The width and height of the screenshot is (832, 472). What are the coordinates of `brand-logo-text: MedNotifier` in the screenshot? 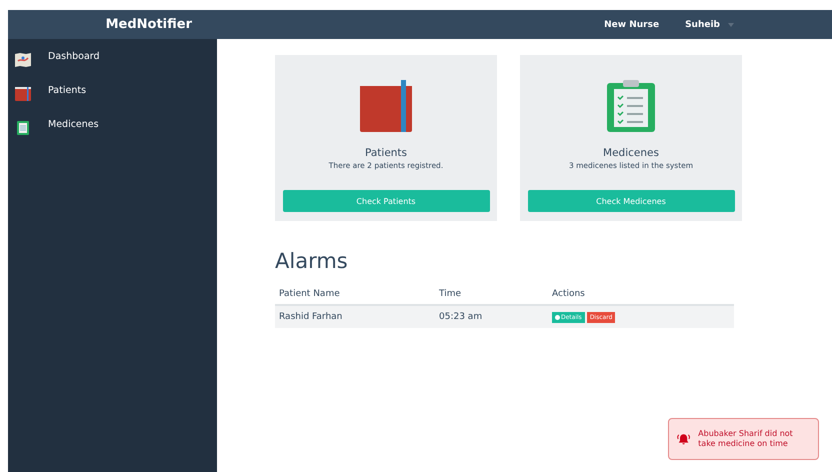 It's located at (112, 24).